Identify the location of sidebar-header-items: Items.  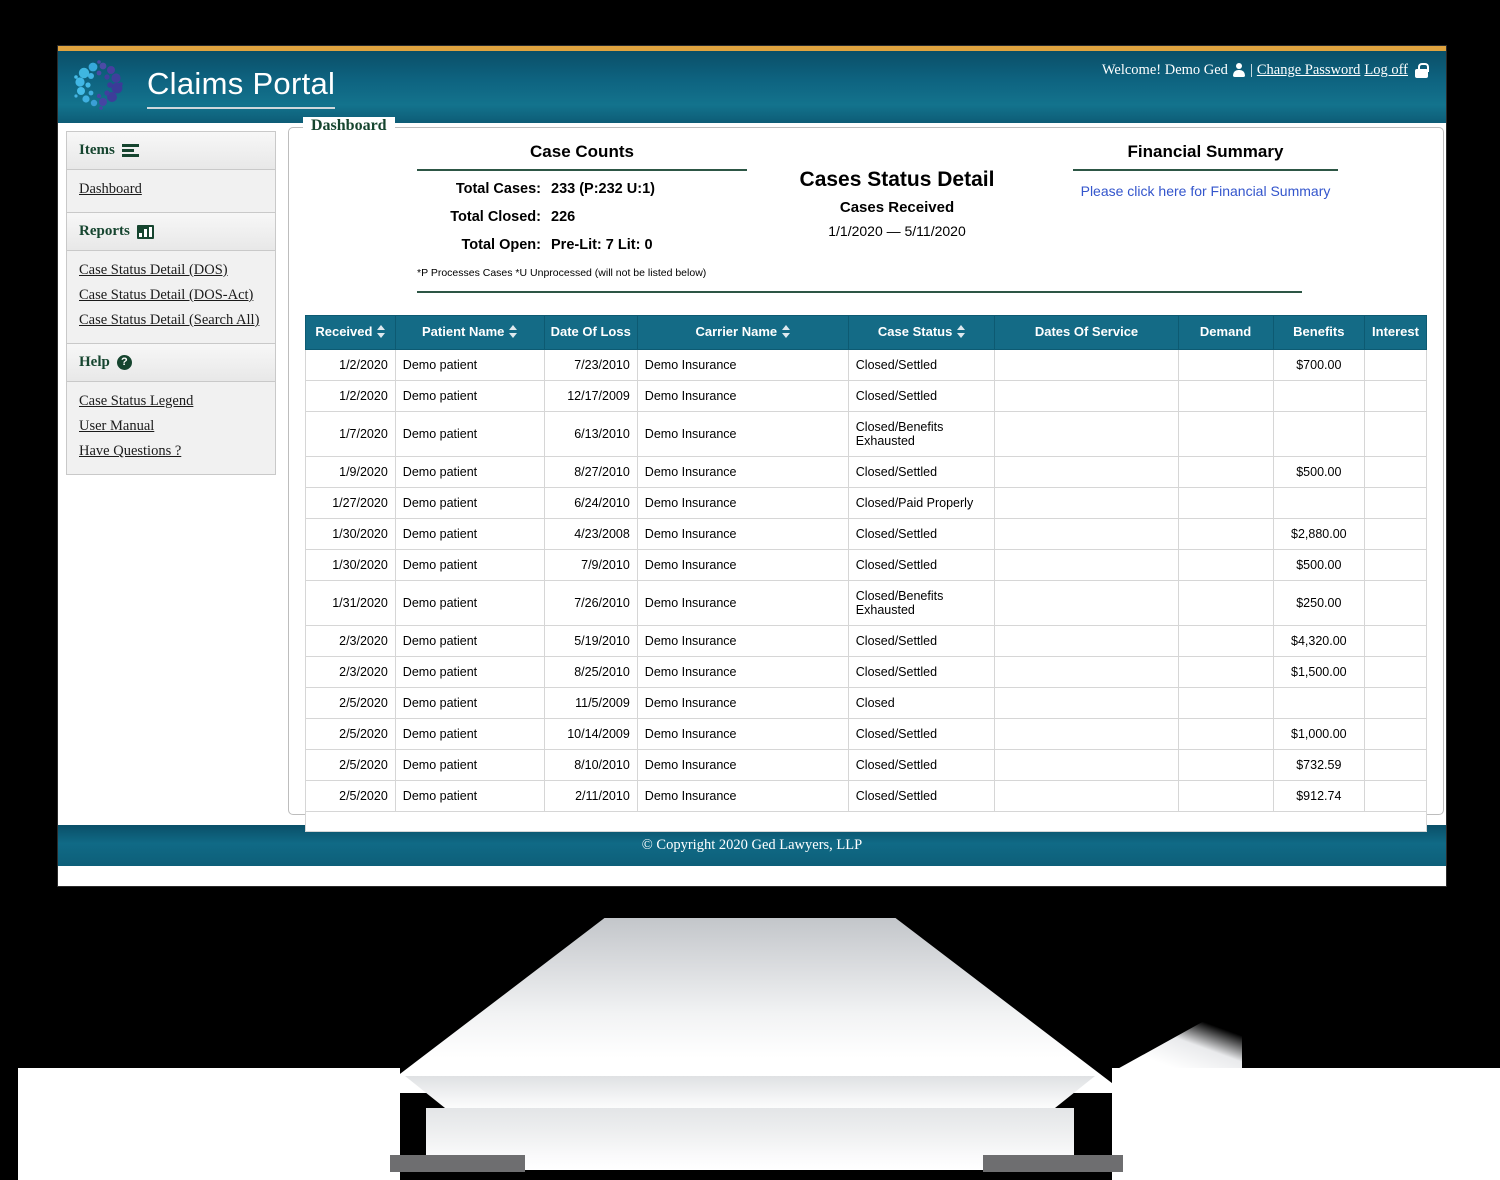
(171, 151).